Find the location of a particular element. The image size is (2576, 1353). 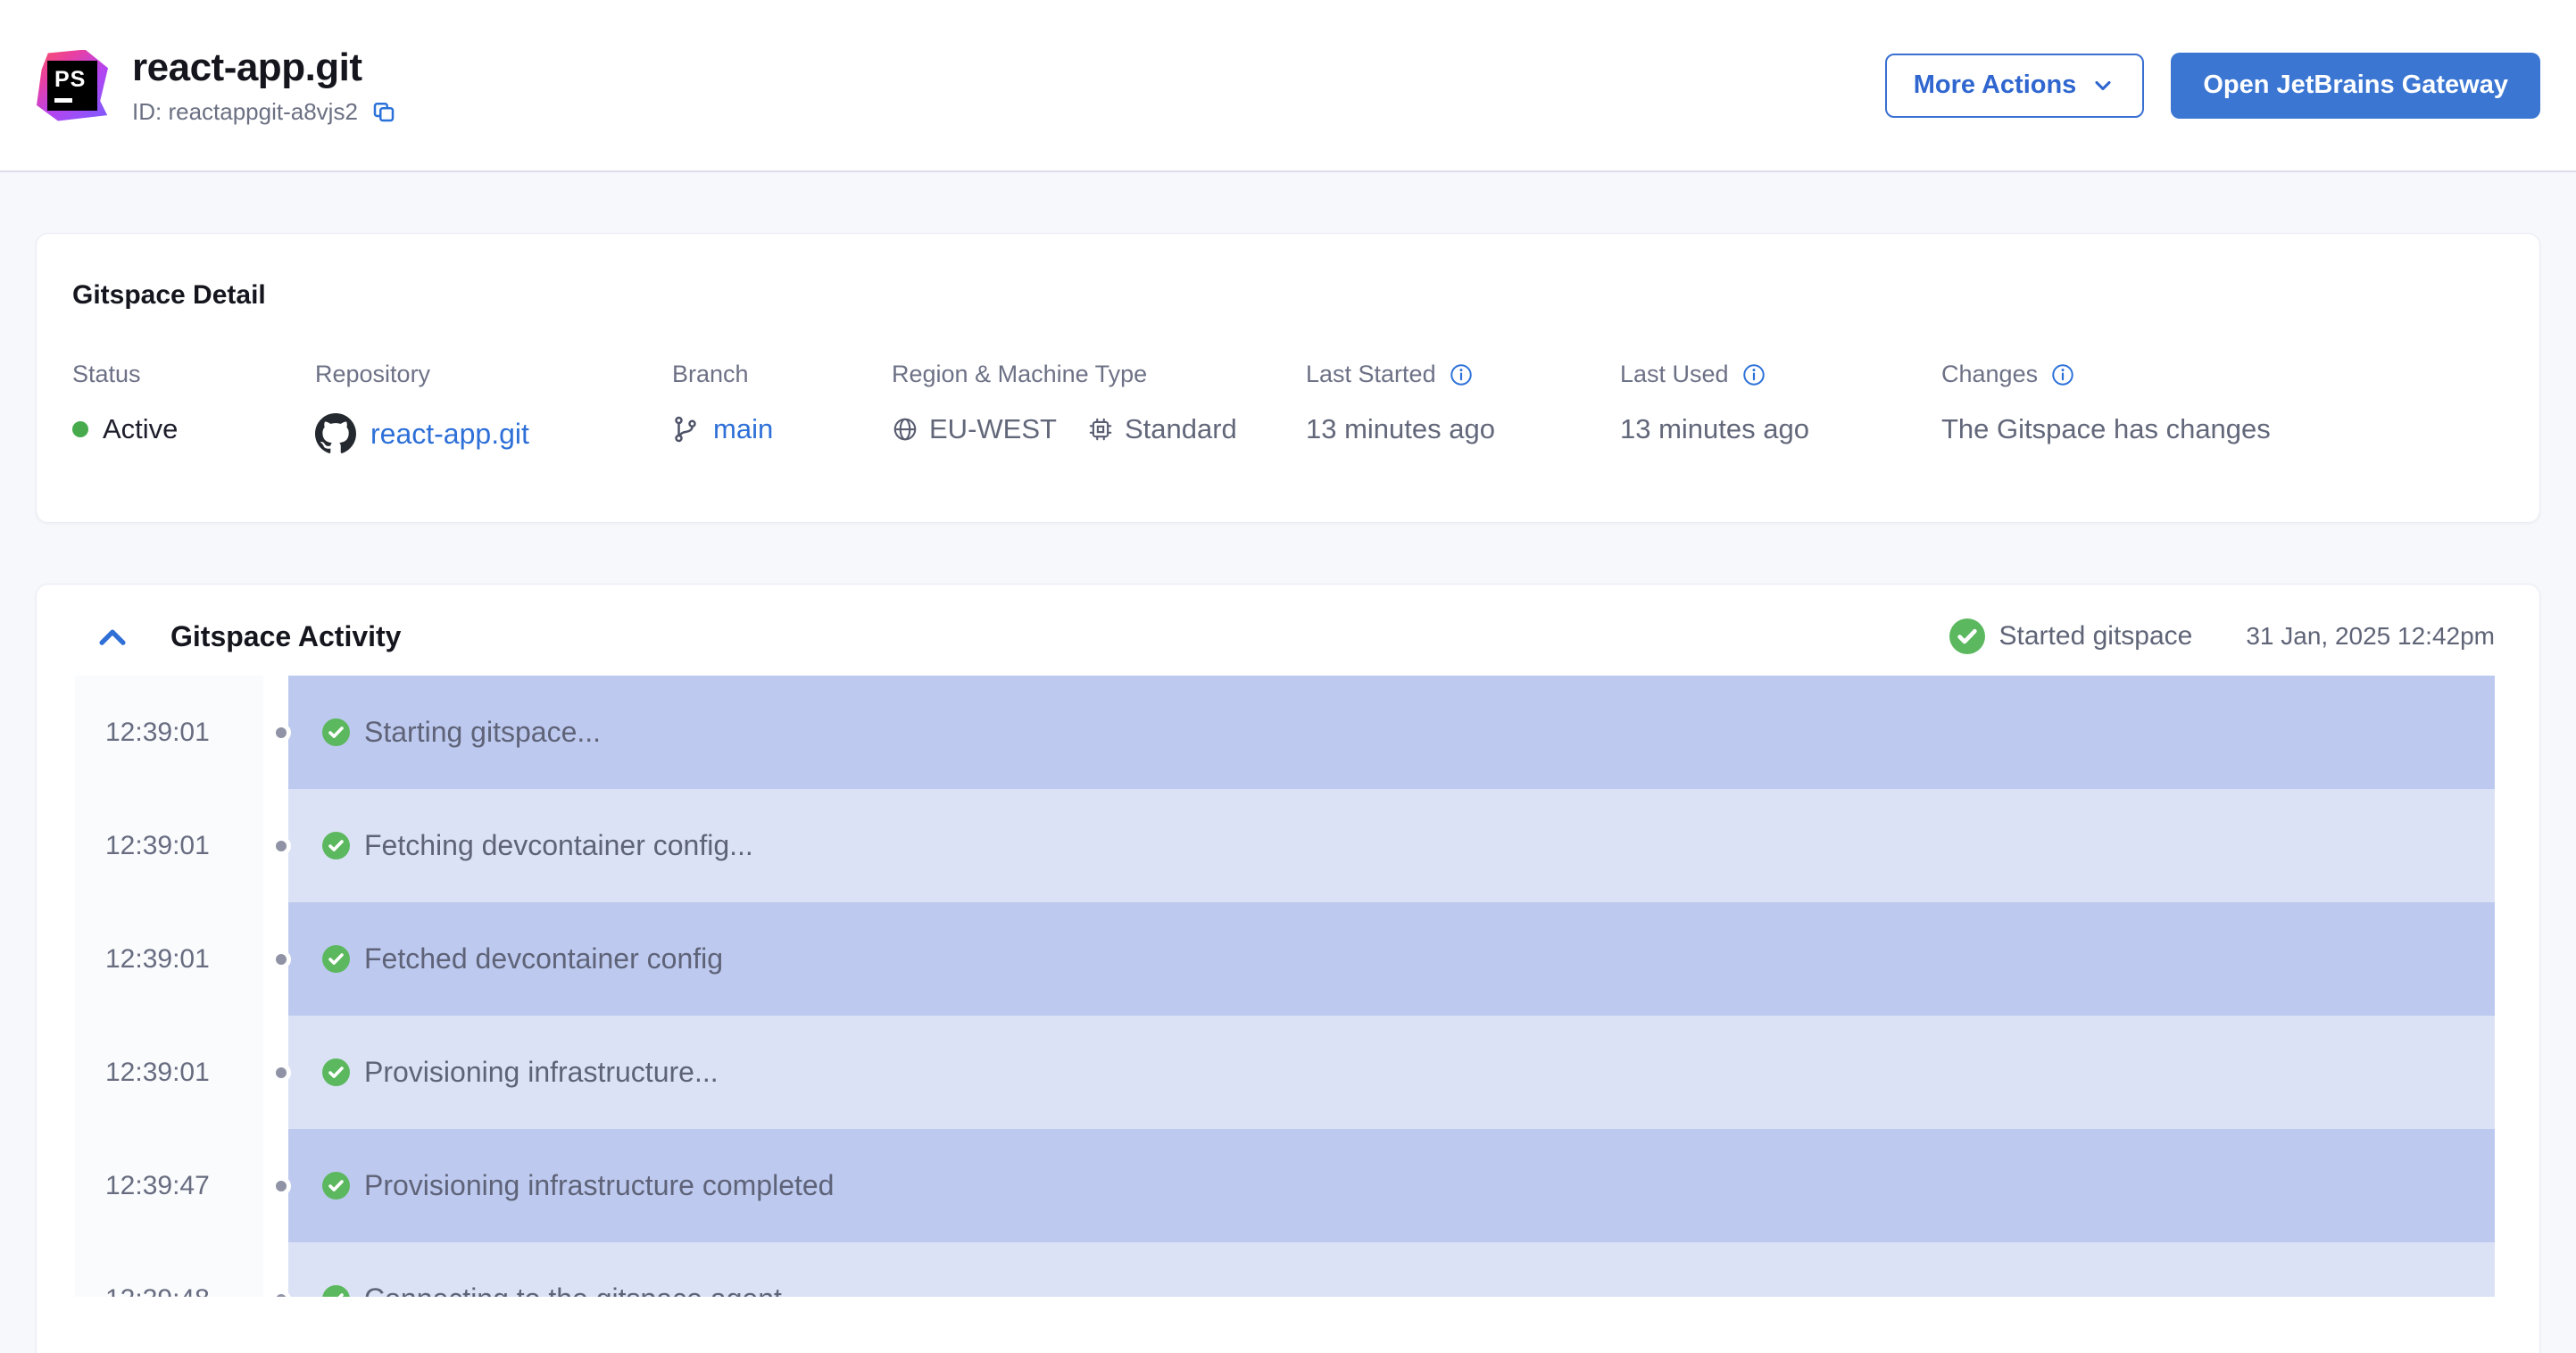

logo-text: PS is located at coordinates (70, 79).